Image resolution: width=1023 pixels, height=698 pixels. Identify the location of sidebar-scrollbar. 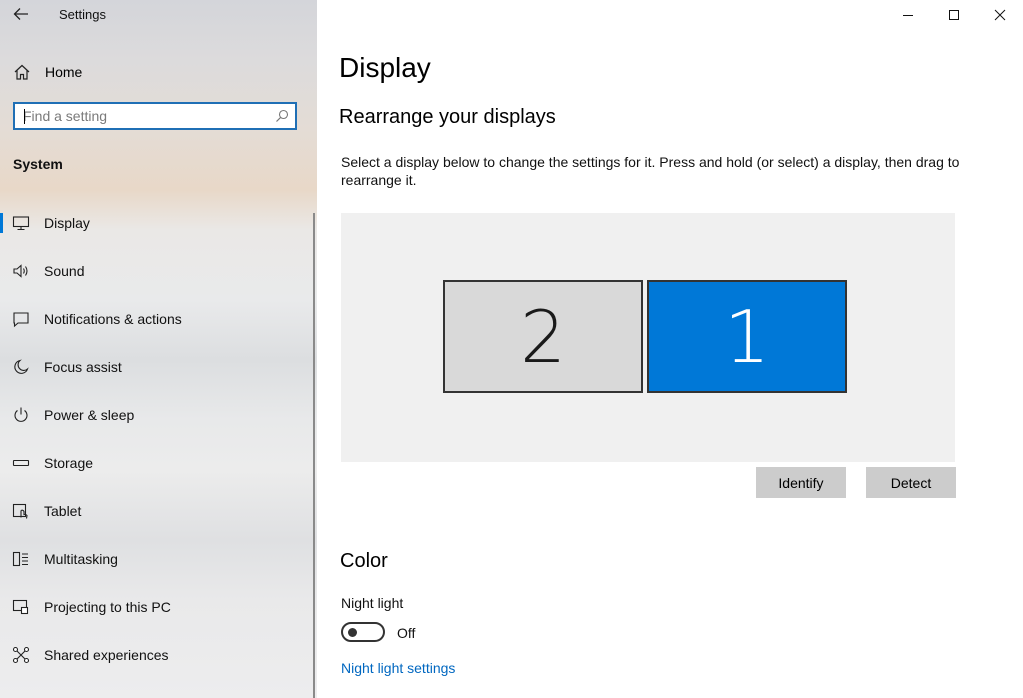
(314, 455).